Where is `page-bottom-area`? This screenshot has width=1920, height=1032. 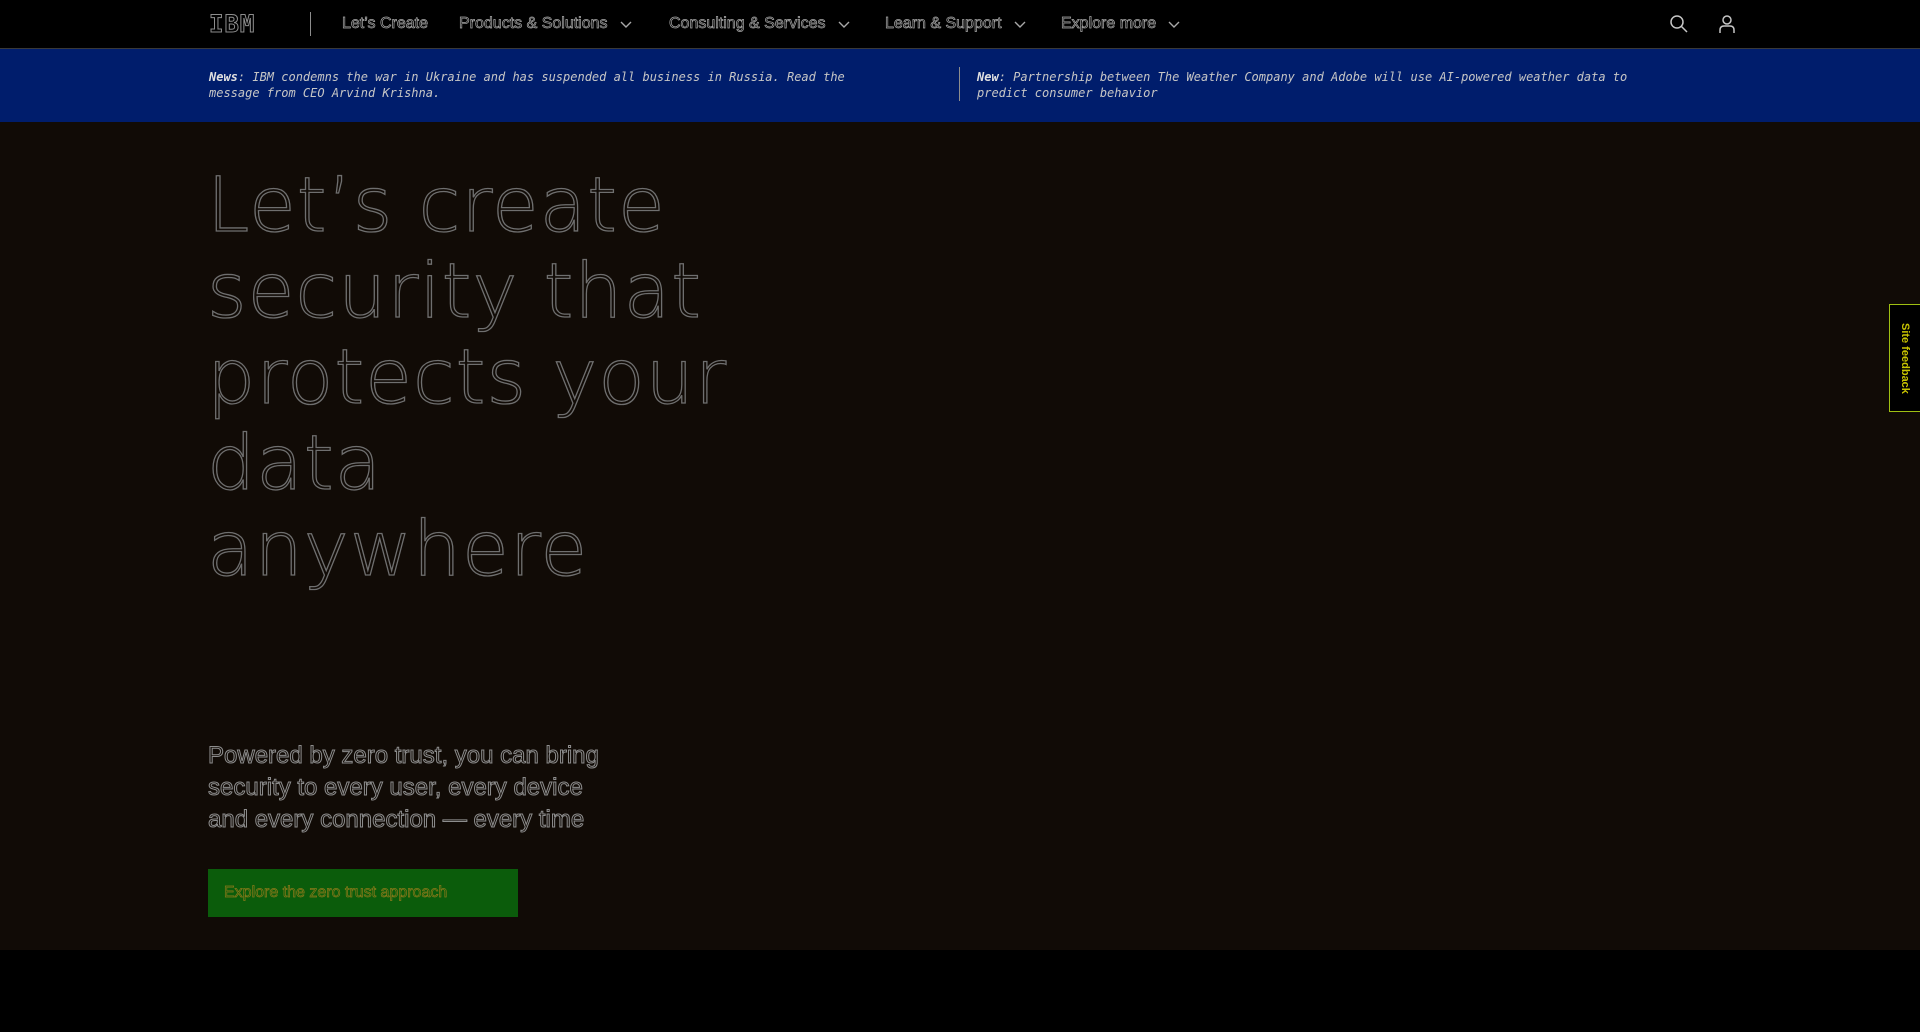
page-bottom-area is located at coordinates (960, 991).